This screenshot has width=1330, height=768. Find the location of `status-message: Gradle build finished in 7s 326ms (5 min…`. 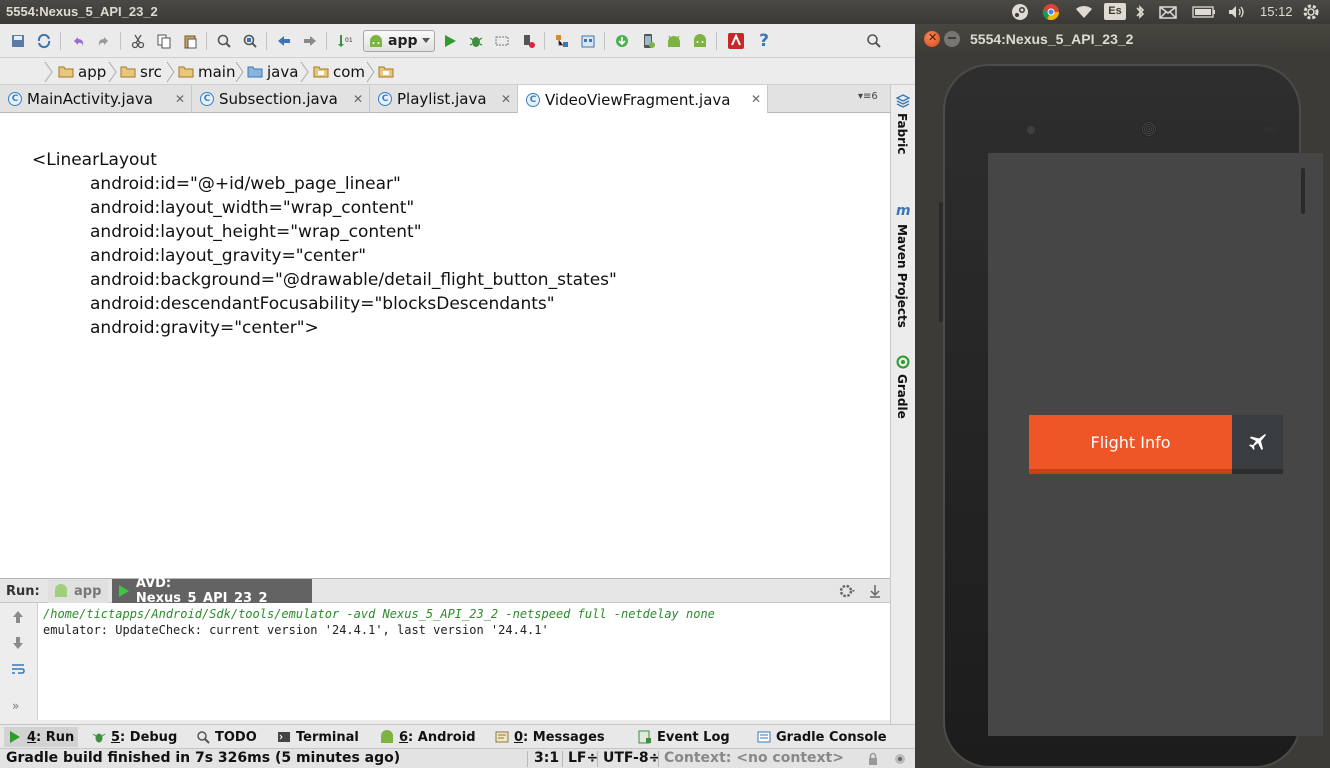

status-message: Gradle build finished in 7s 326ms (5 min… is located at coordinates (203, 758).